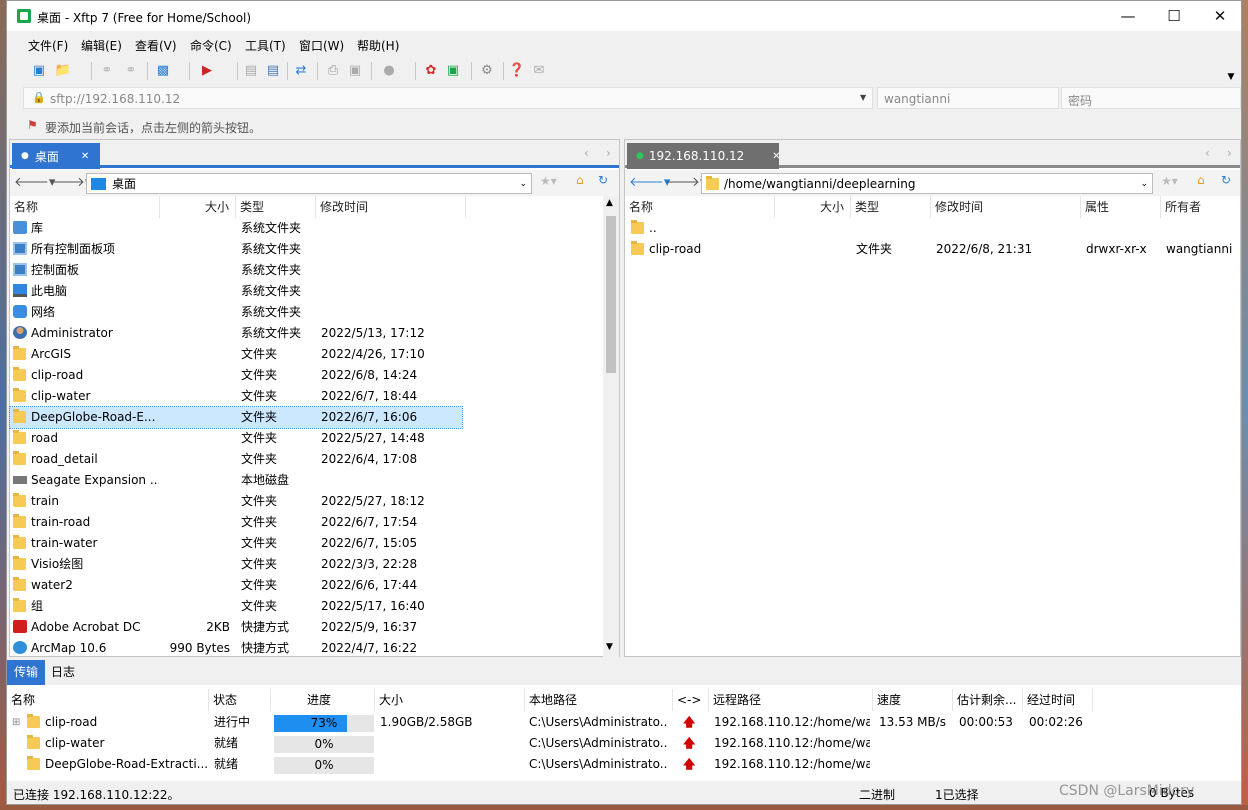 The height and width of the screenshot is (810, 1248). What do you see at coordinates (101, 45) in the screenshot?
I see `menu-edit: 编辑(E)` at bounding box center [101, 45].